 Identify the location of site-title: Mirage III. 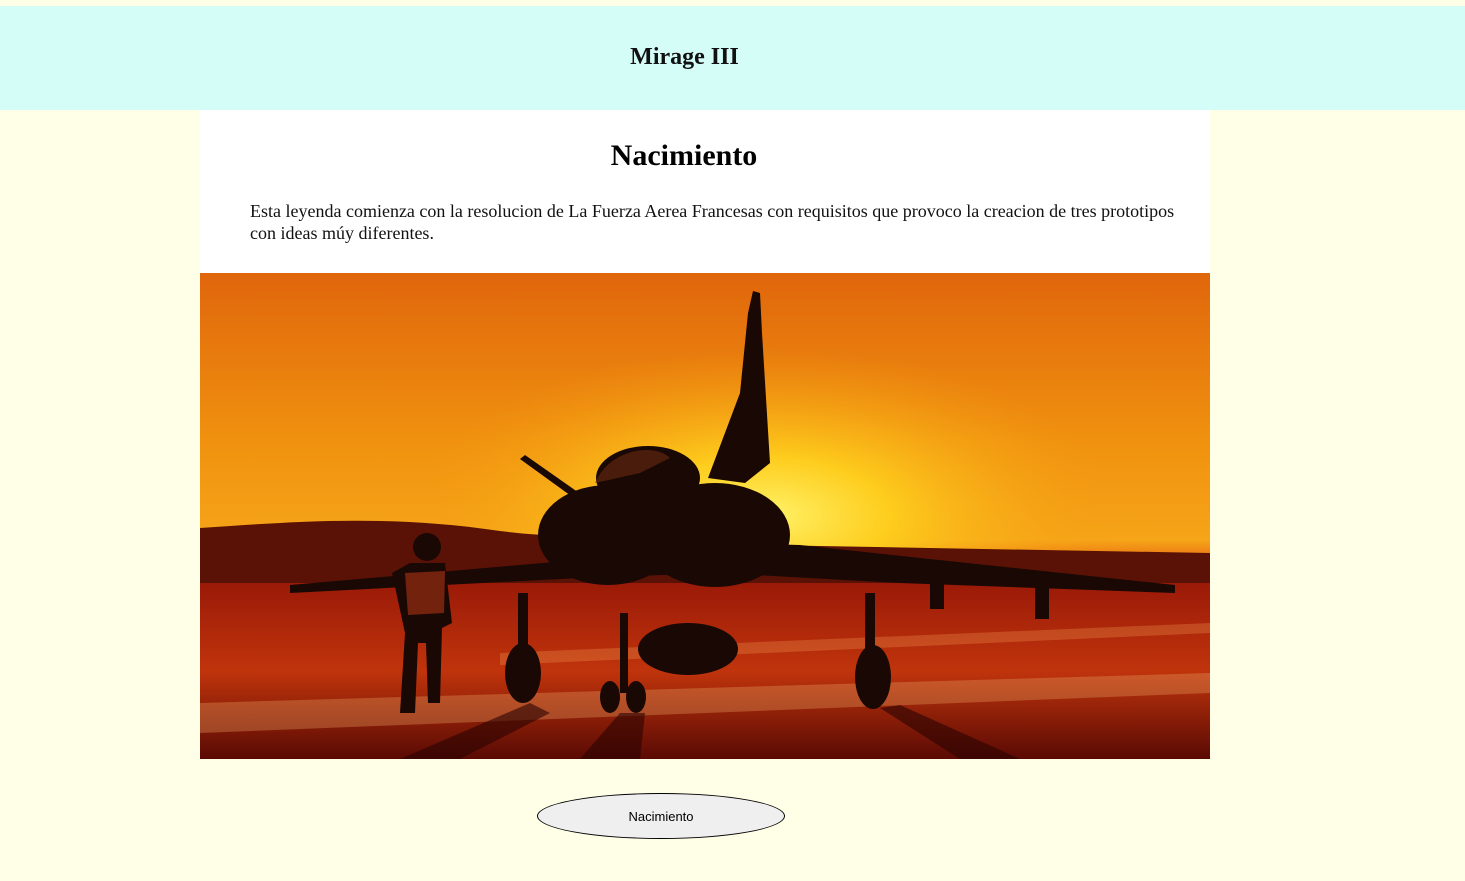
(684, 57).